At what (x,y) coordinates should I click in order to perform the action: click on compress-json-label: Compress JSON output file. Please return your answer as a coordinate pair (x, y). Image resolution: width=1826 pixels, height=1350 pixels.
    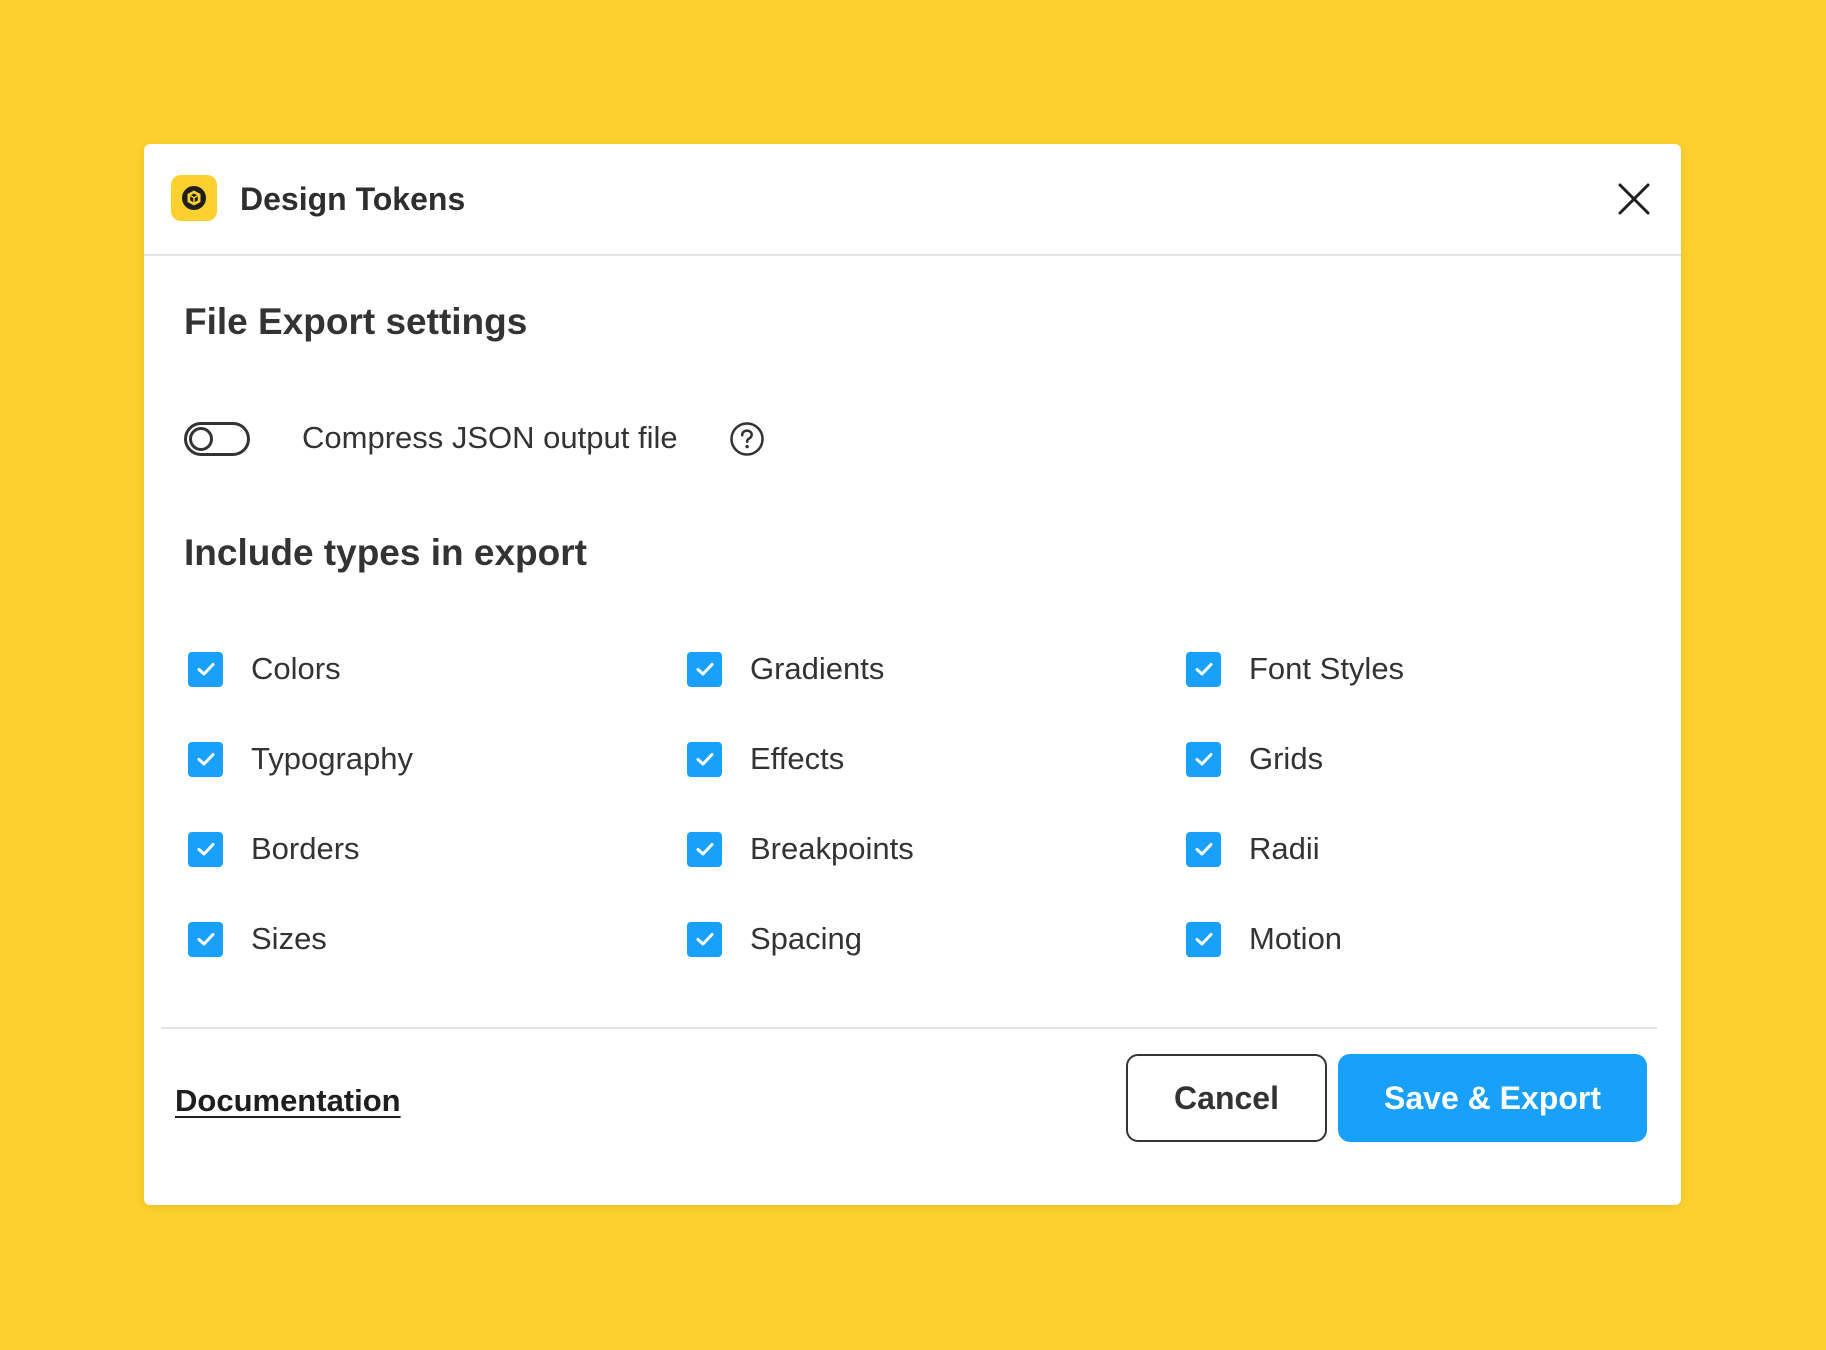
    Looking at the image, I should click on (490, 437).